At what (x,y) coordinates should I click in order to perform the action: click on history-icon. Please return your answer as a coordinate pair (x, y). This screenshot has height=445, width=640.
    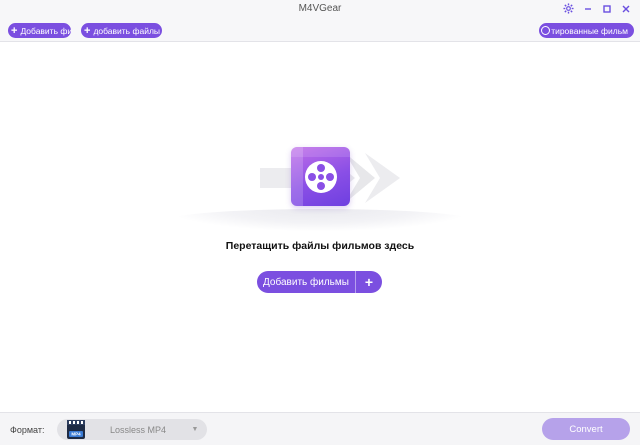
    Looking at the image, I should click on (545, 30).